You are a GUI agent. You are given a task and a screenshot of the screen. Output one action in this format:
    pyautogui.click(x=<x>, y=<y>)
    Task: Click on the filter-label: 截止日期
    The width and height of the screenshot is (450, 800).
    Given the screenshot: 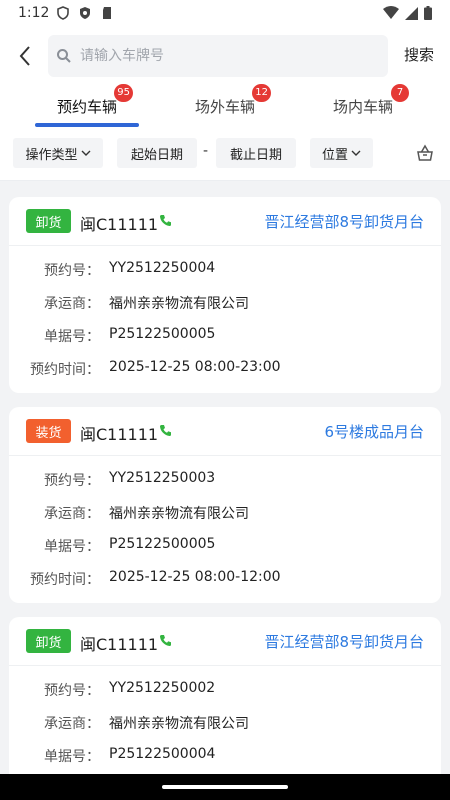 What is the action you would take?
    pyautogui.click(x=255, y=155)
    